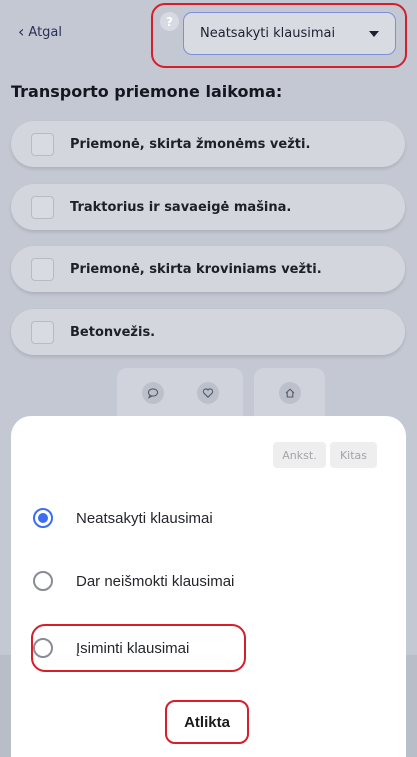  What do you see at coordinates (133, 648) in the screenshot?
I see `filter-option-label: Įsiminti klausimai` at bounding box center [133, 648].